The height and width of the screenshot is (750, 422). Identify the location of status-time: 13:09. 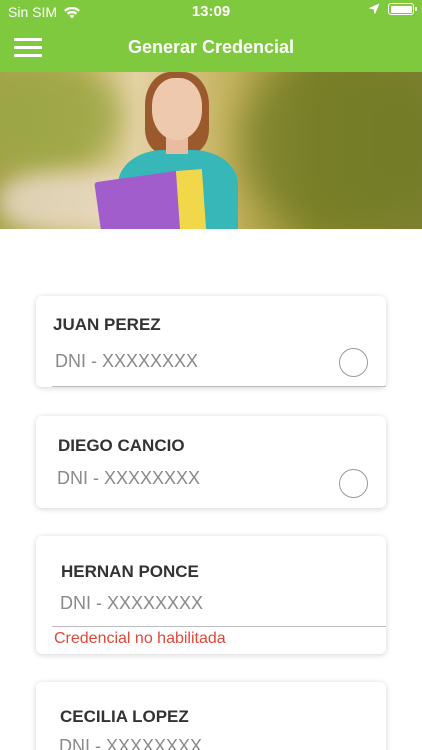
(211, 11).